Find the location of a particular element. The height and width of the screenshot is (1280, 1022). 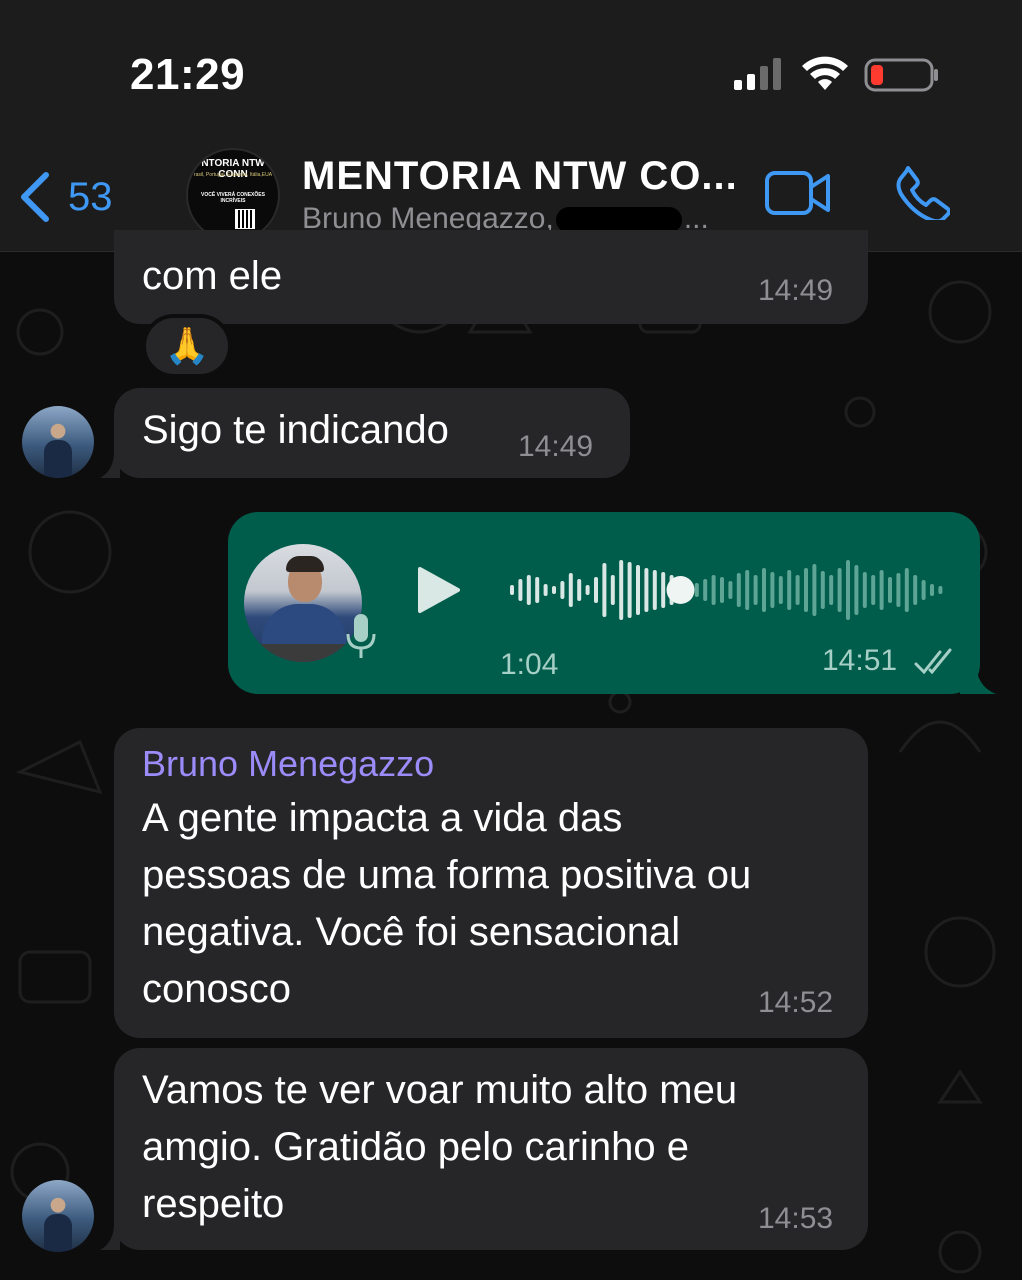

bubble-tail is located at coordinates (978, 678).